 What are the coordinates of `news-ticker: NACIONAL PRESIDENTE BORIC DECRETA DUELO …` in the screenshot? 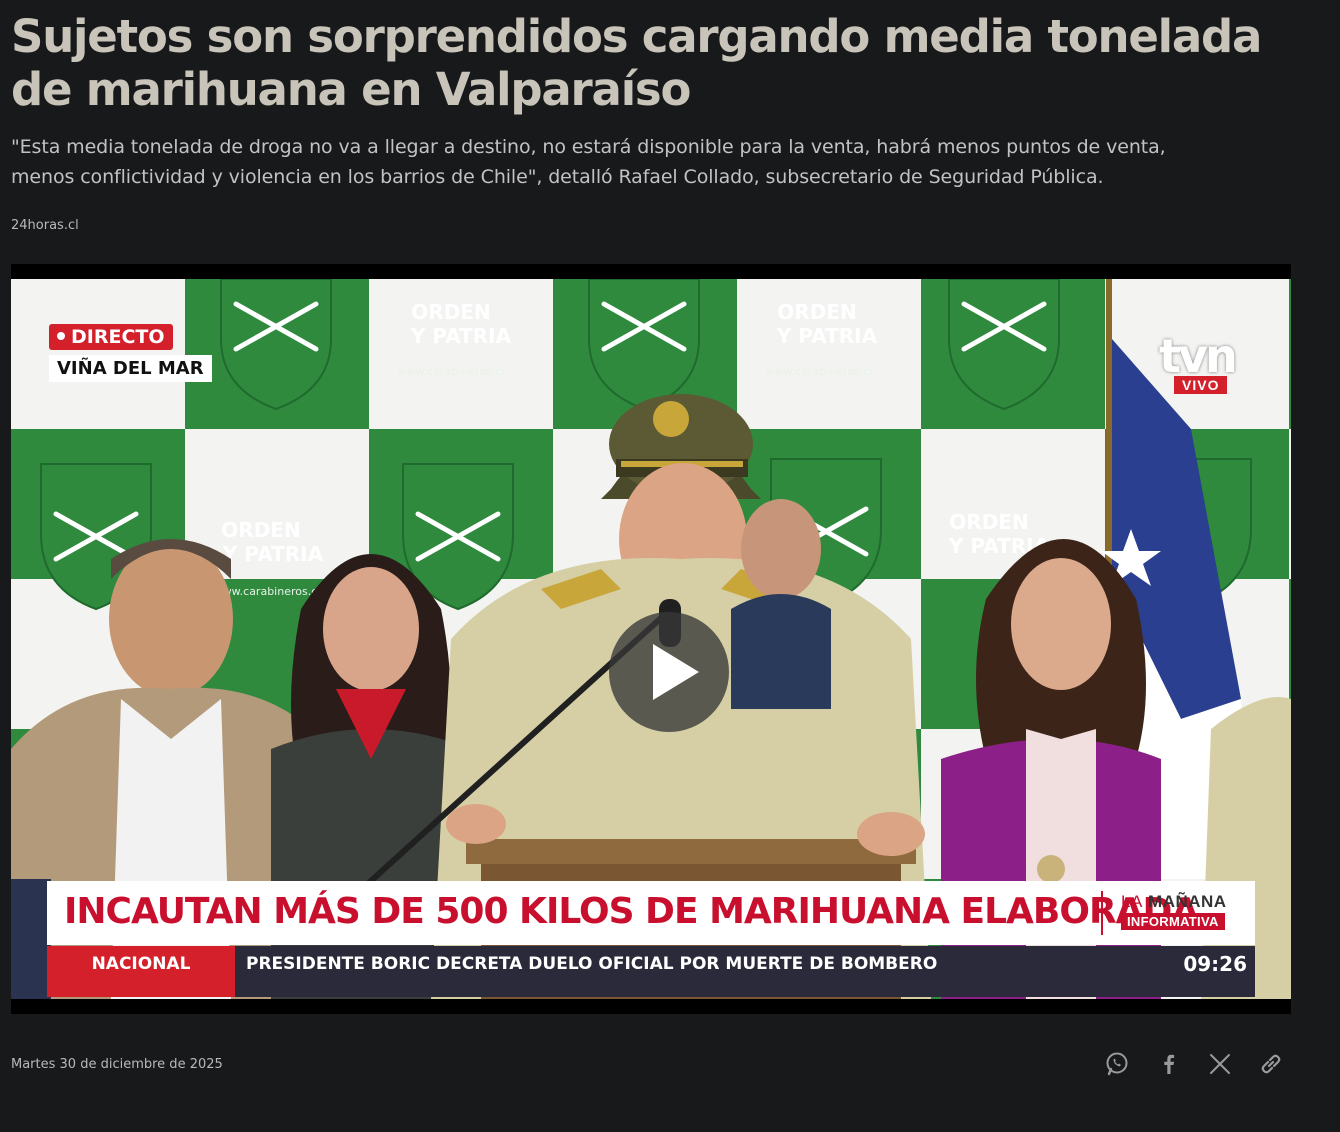 It's located at (651, 971).